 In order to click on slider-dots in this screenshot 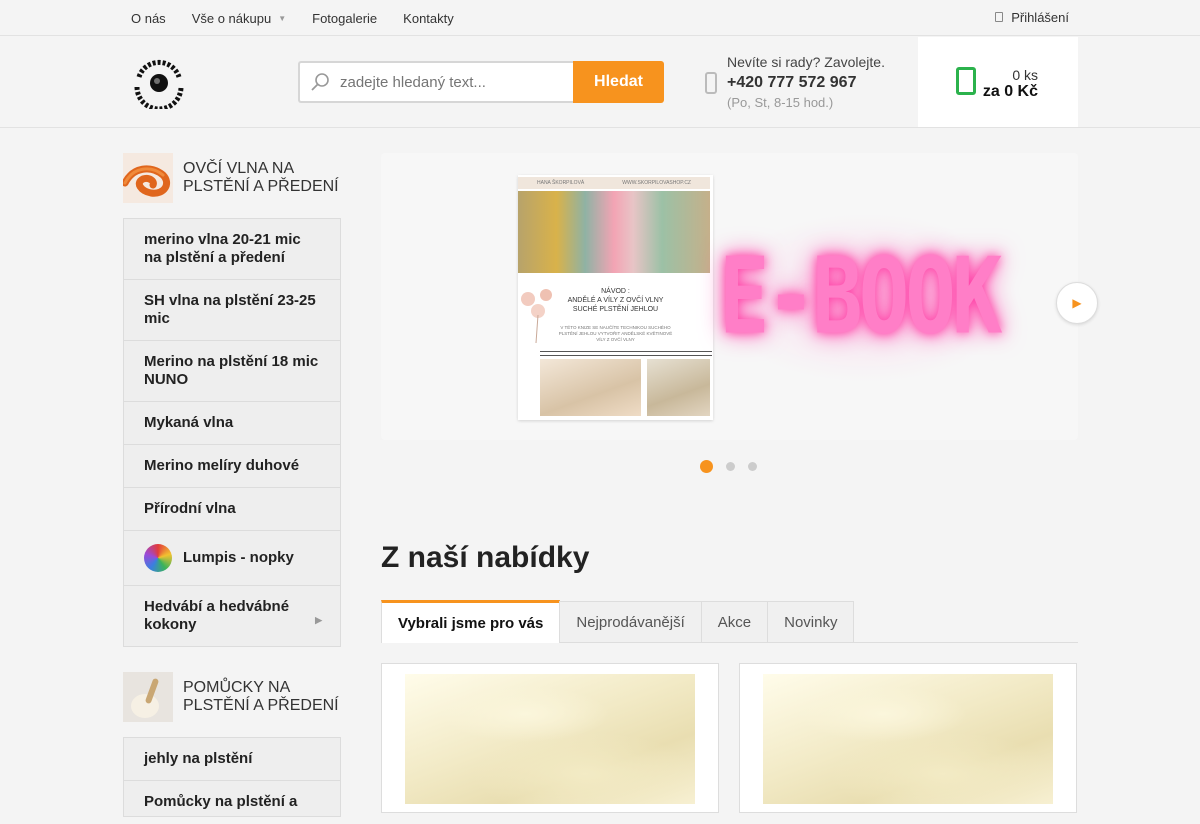, I will do `click(735, 466)`.